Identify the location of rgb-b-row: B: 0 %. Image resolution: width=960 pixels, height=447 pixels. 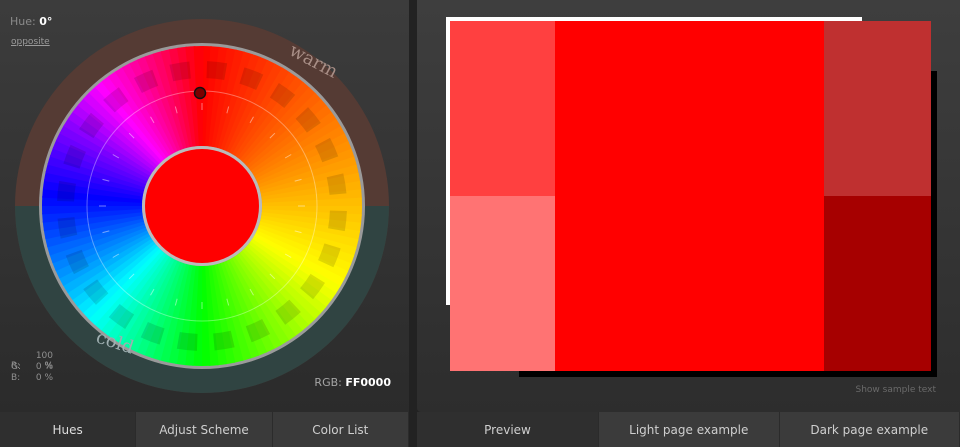
(32, 378).